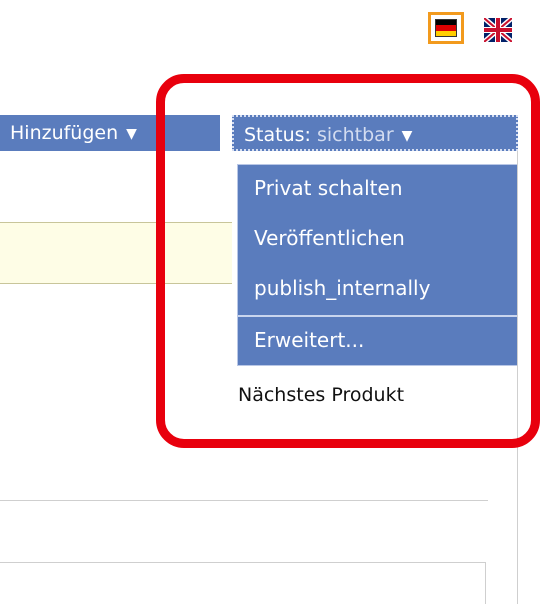 The height and width of the screenshot is (604, 545). Describe the element at coordinates (355, 135) in the screenshot. I see `status-value: sichtbar` at that location.